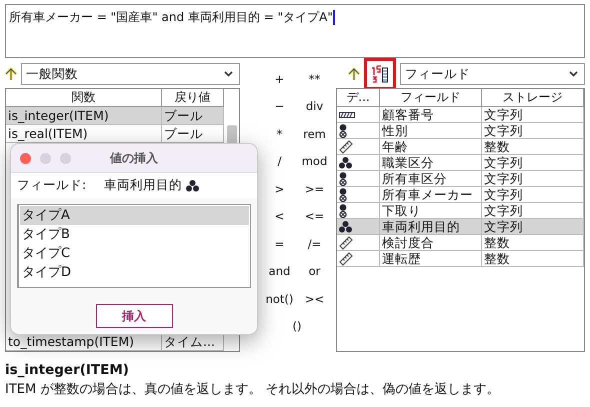 This screenshot has width=590, height=407. I want to click on field-row: 下取り 文字列, so click(460, 211).